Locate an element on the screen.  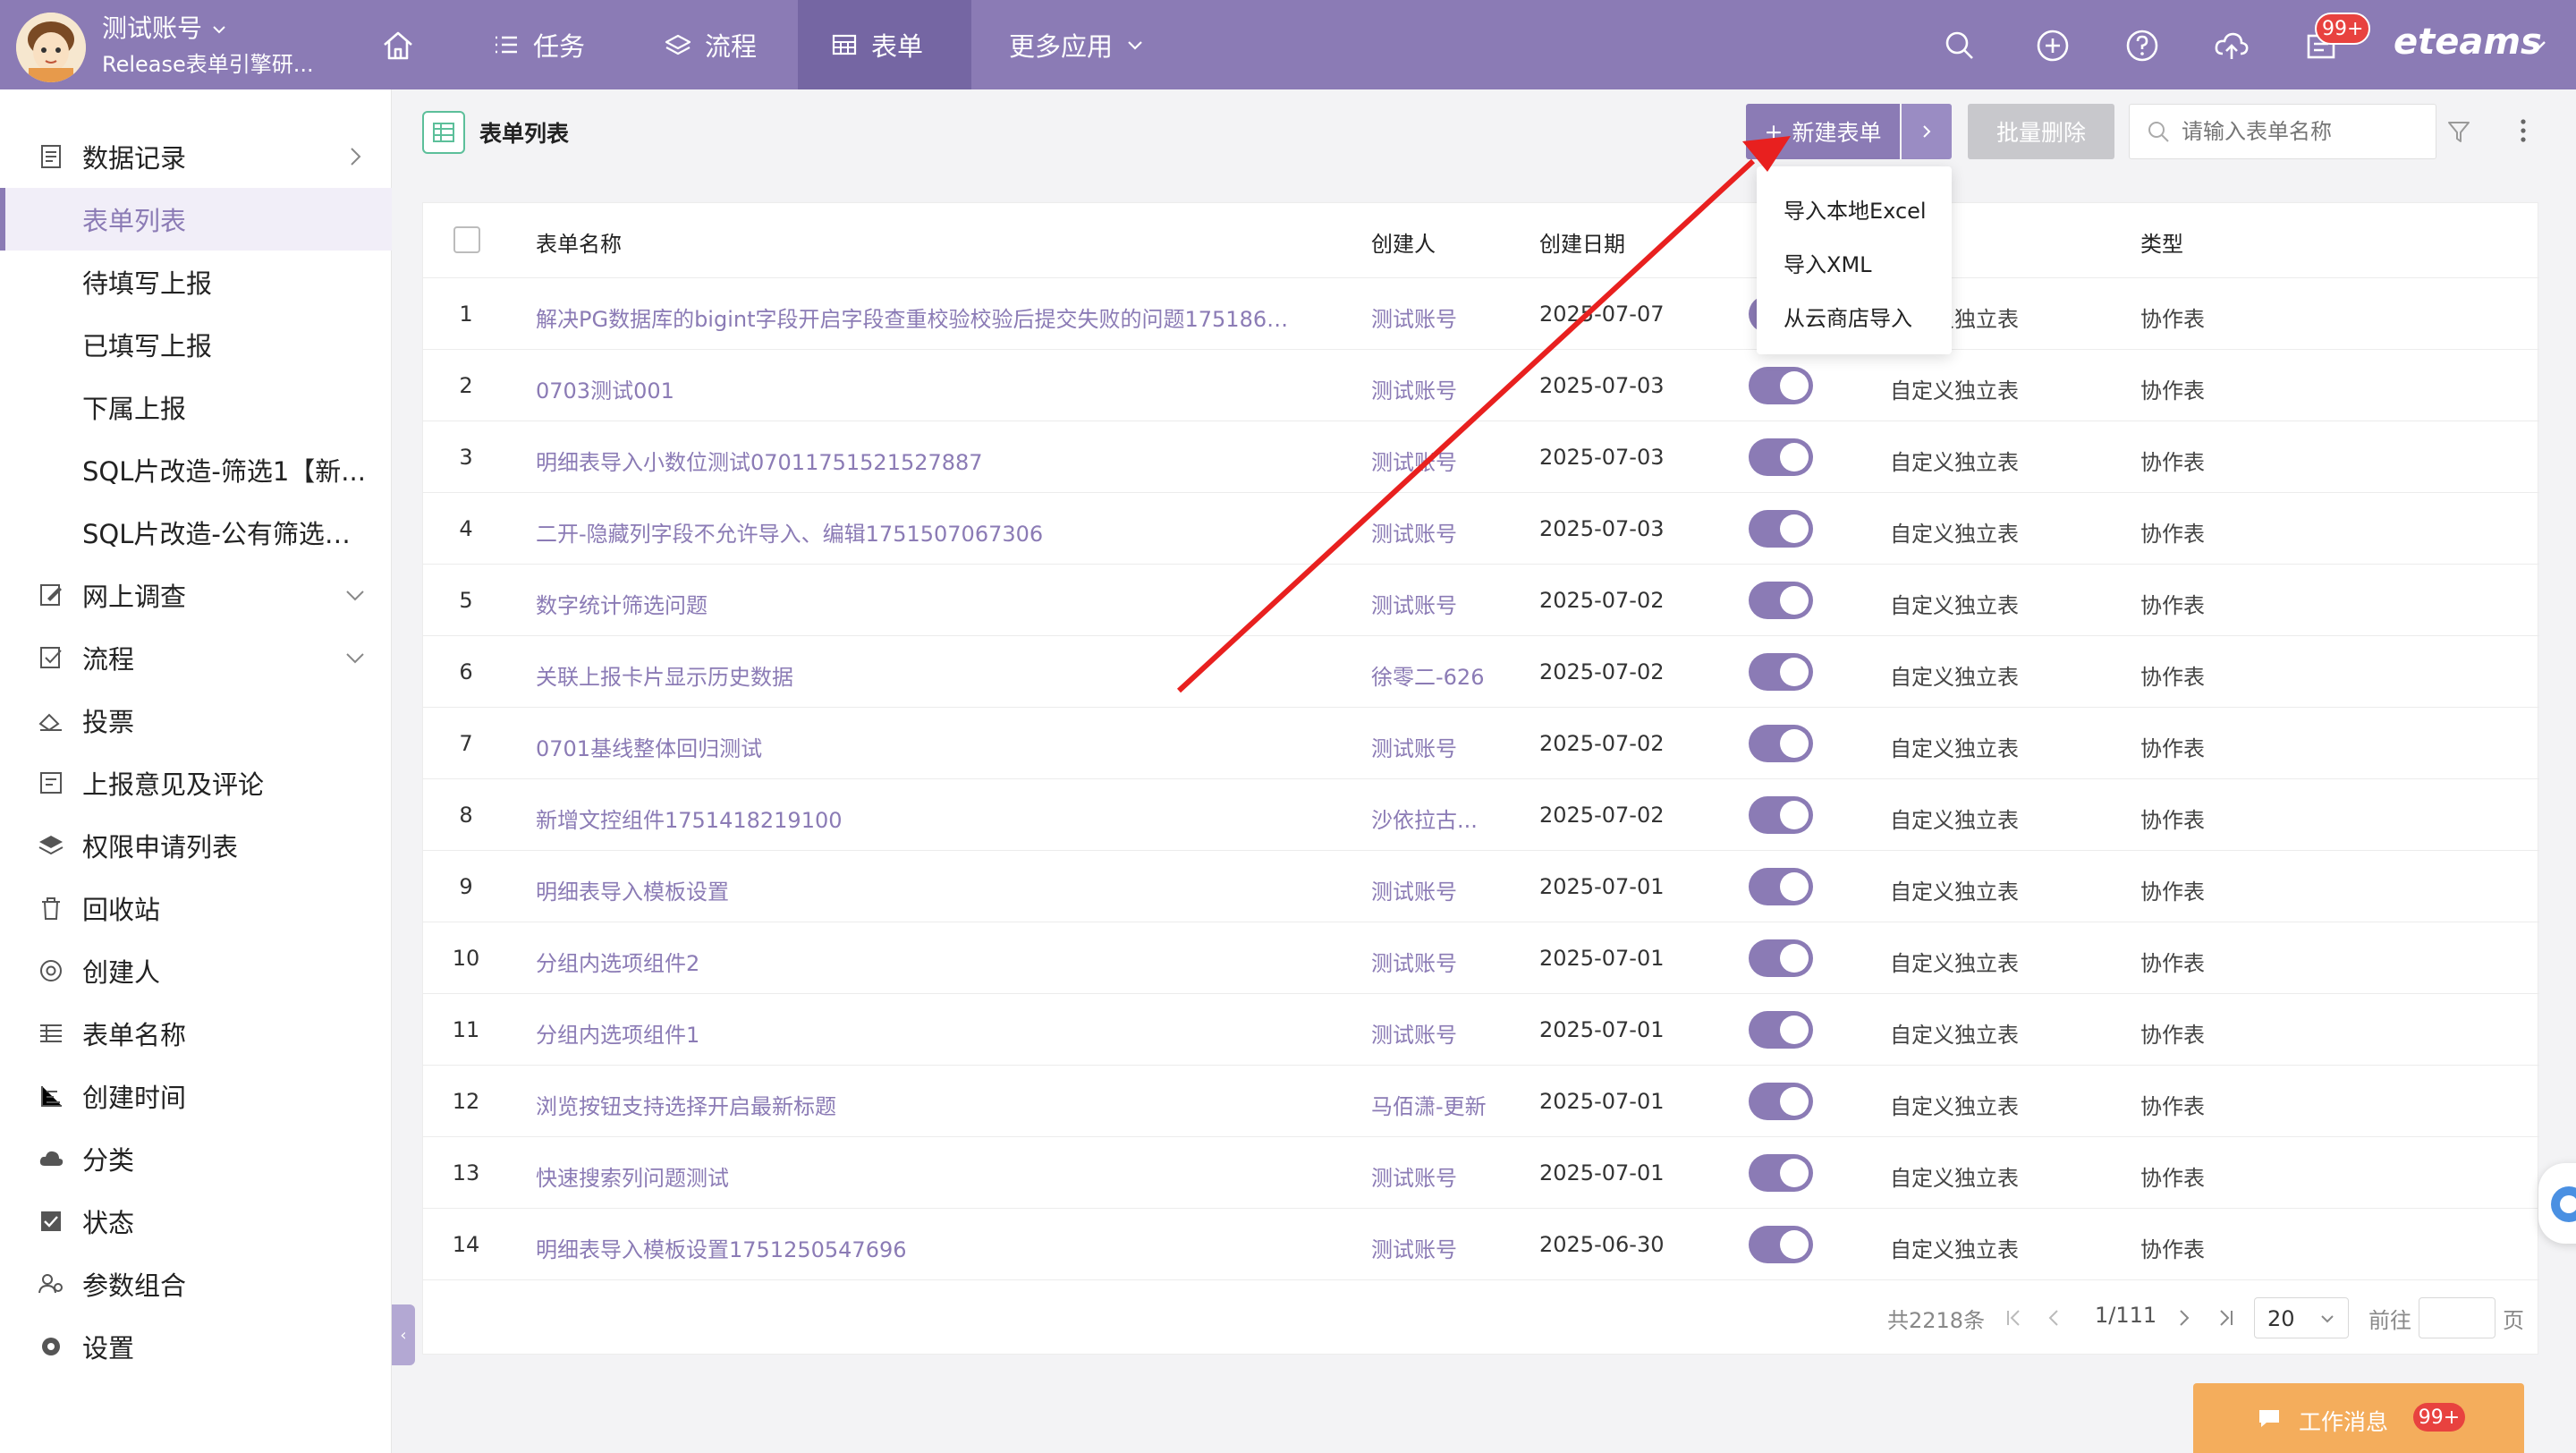
nav-more-apps: 更多应用 is located at coordinates (1077, 44).